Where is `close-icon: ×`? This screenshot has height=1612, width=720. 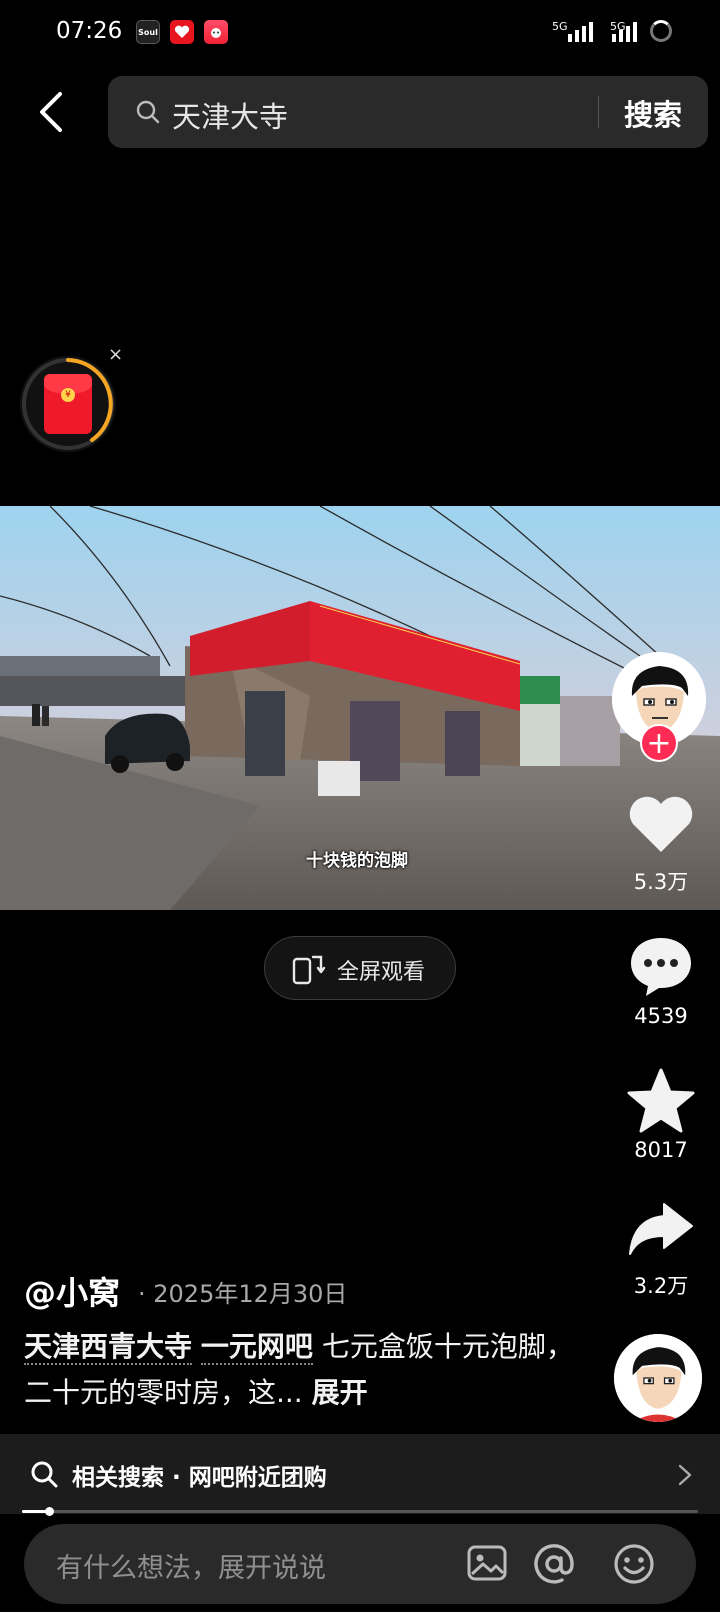
close-icon: × is located at coordinates (117, 355).